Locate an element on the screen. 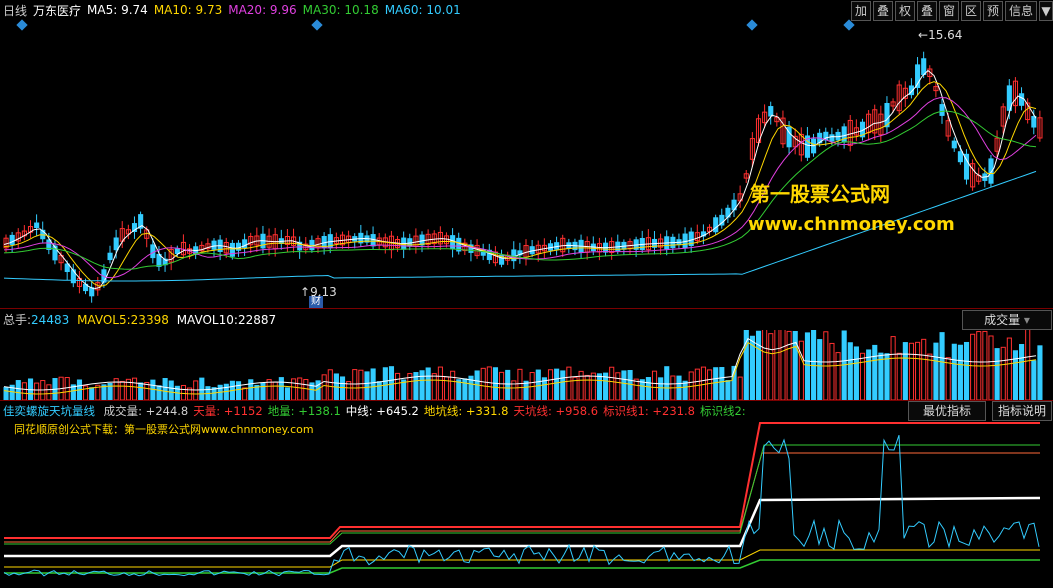 This screenshot has width=1053, height=588. indicator-legend-item: 标识线1: +231.8 is located at coordinates (649, 411).